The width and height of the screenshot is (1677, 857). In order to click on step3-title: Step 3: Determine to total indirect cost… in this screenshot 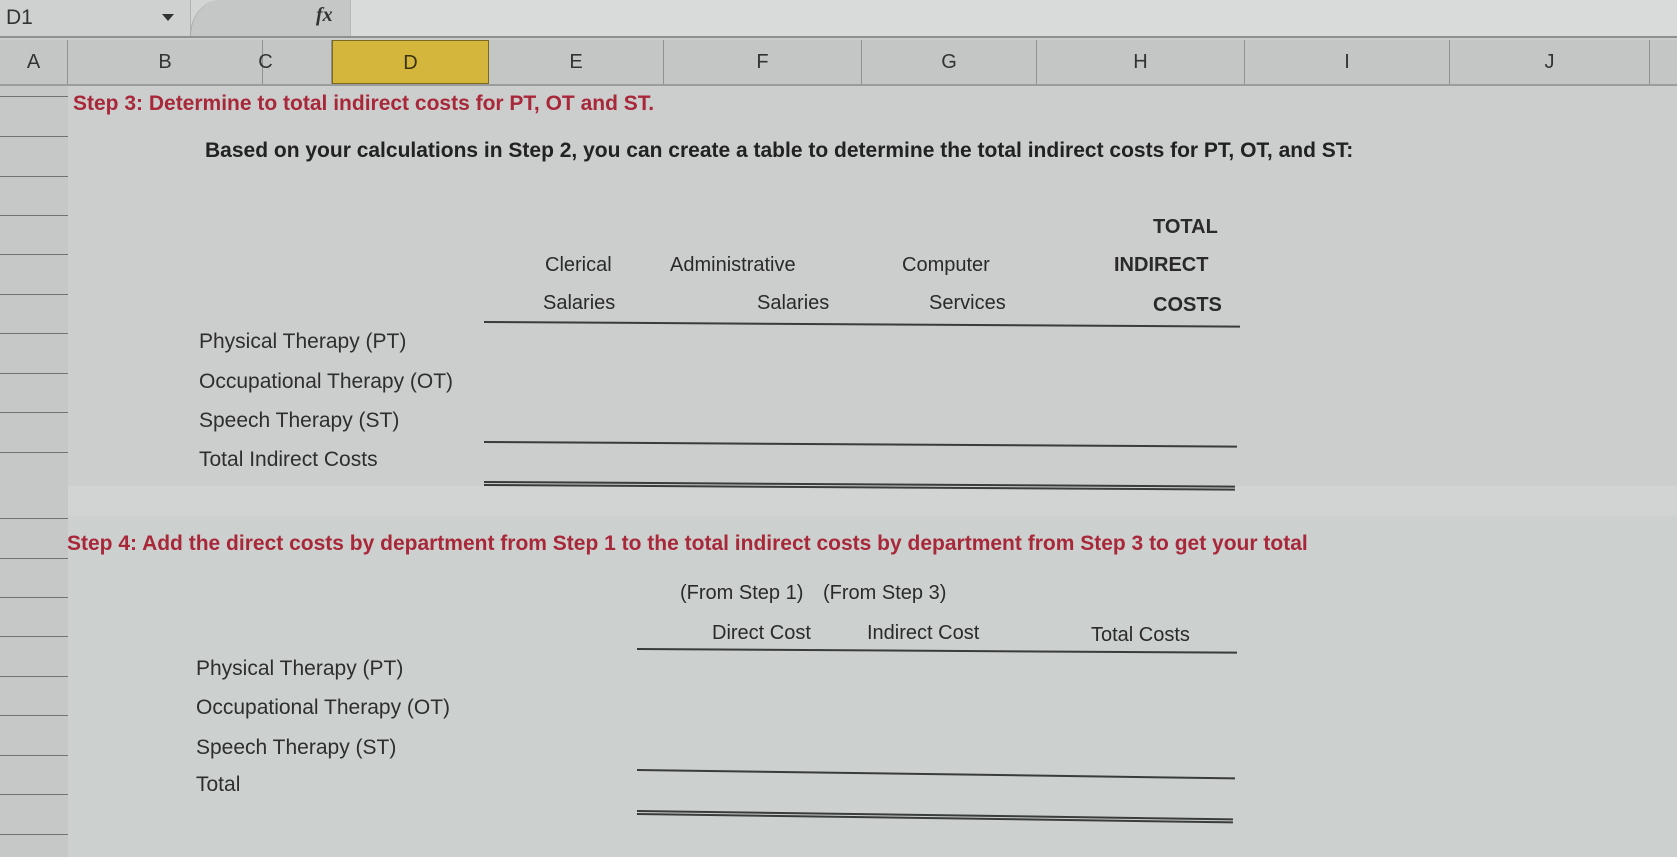, I will do `click(364, 103)`.